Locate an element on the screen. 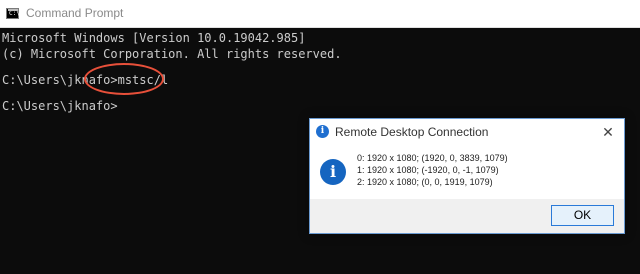 The height and width of the screenshot is (274, 640). window-title: Command Prompt is located at coordinates (75, 13).